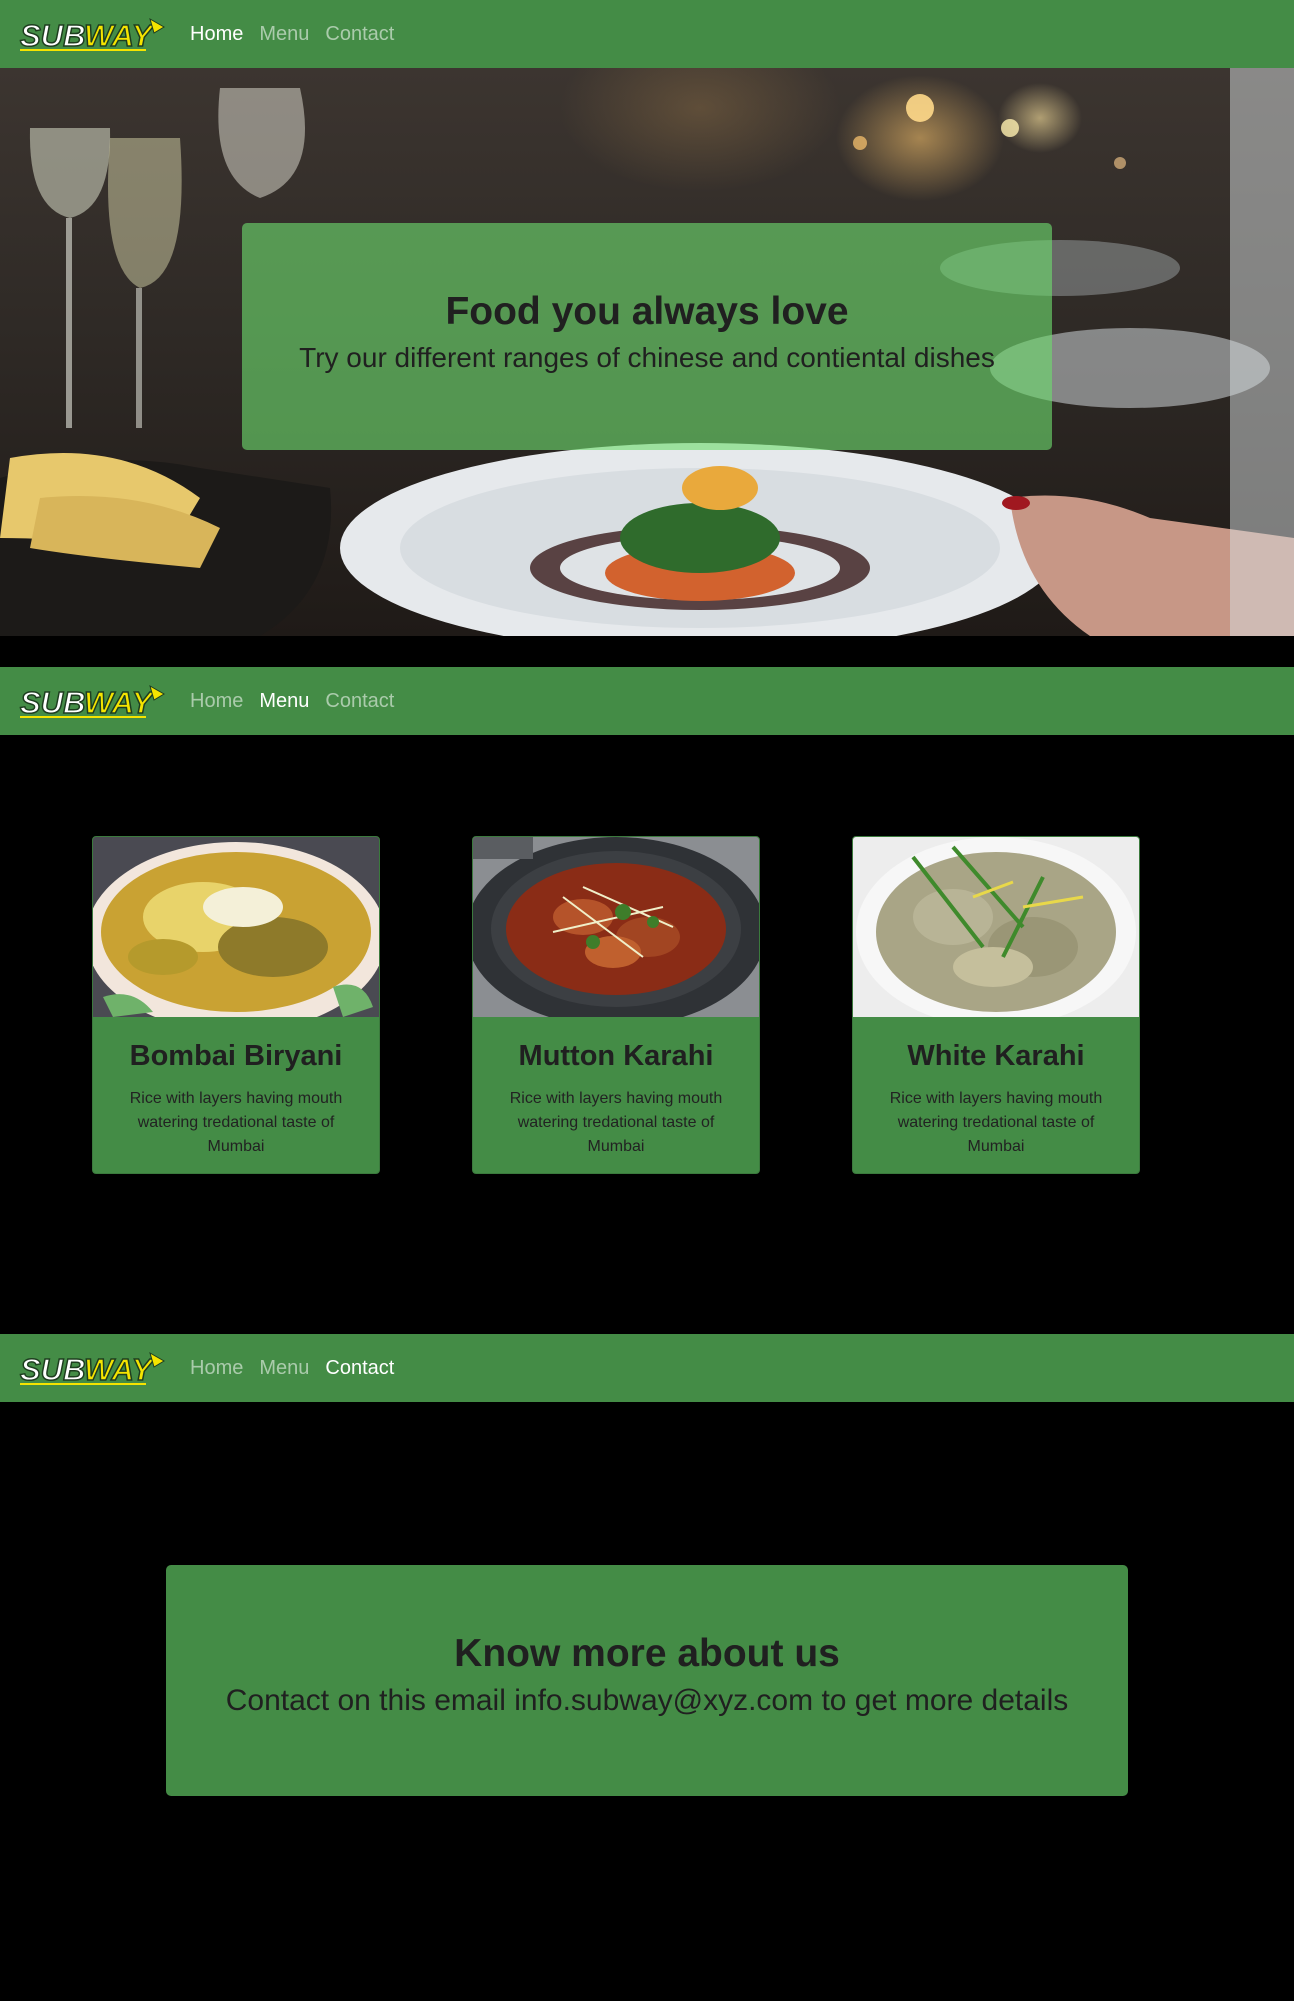 Image resolution: width=1294 pixels, height=2001 pixels. Describe the element at coordinates (236, 927) in the screenshot. I see `biryani-image` at that location.